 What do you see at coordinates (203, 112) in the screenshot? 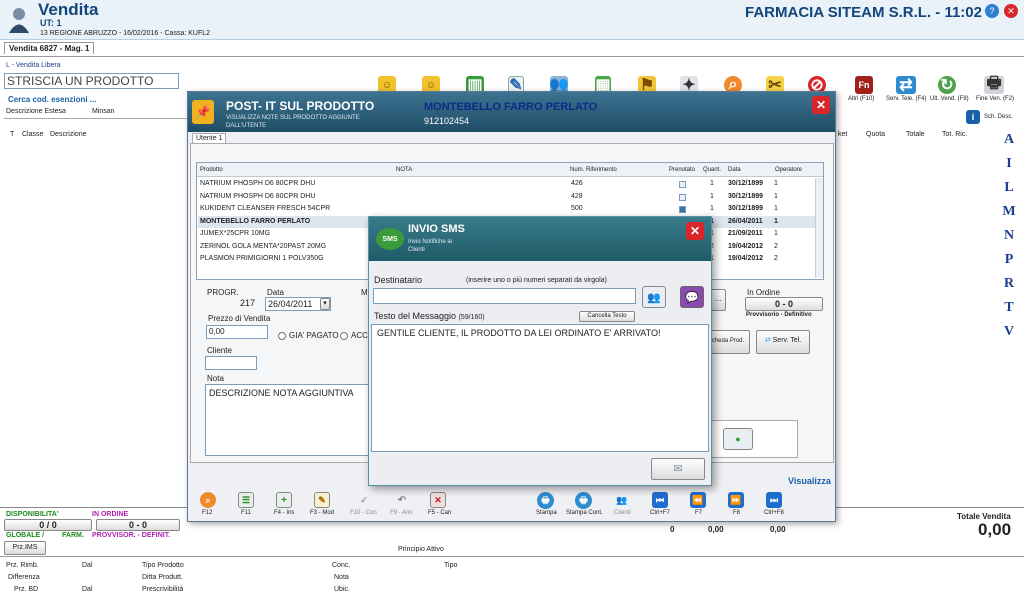
I see `pin-icon: 📌` at bounding box center [203, 112].